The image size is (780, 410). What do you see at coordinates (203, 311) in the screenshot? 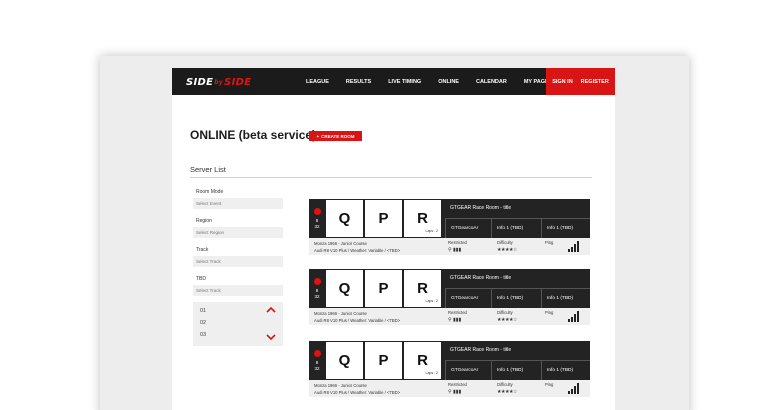
I see `list-item: 01` at bounding box center [203, 311].